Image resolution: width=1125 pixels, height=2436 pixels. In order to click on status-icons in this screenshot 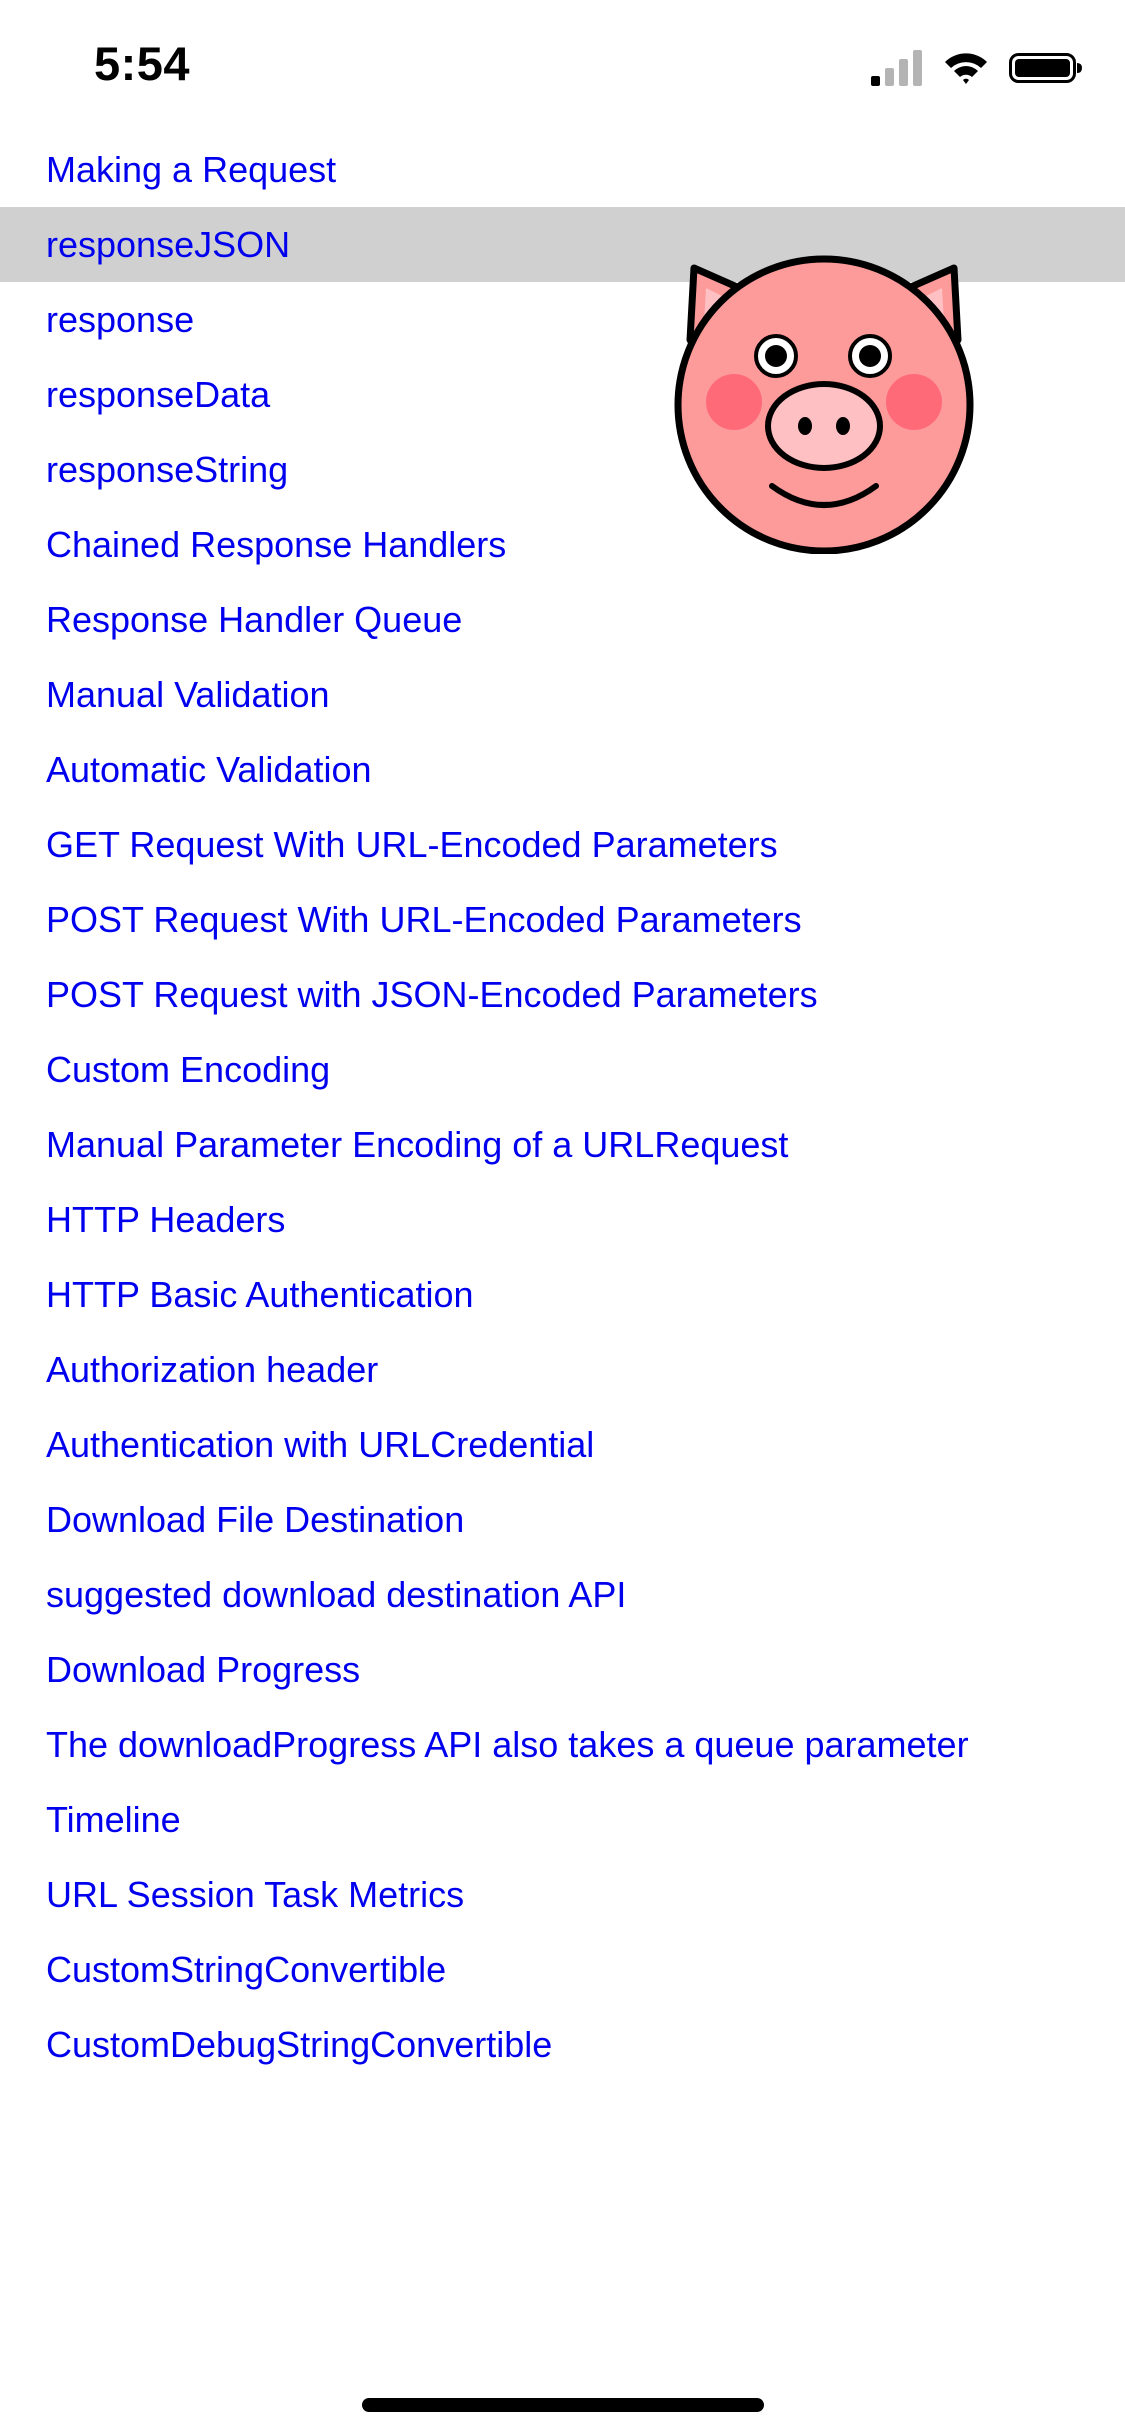, I will do `click(977, 68)`.